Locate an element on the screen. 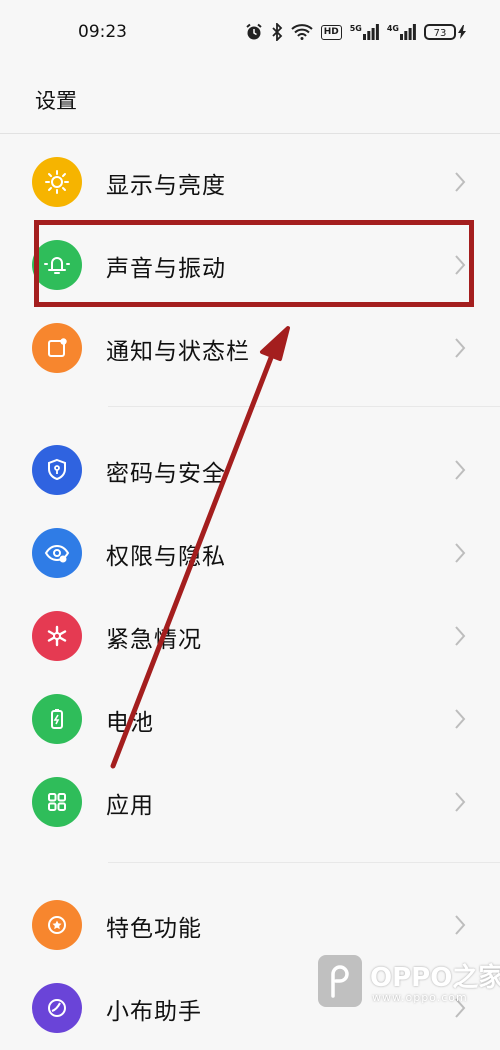 The width and height of the screenshot is (500, 1050). watermark-brand: OPPO之家 is located at coordinates (435, 978).